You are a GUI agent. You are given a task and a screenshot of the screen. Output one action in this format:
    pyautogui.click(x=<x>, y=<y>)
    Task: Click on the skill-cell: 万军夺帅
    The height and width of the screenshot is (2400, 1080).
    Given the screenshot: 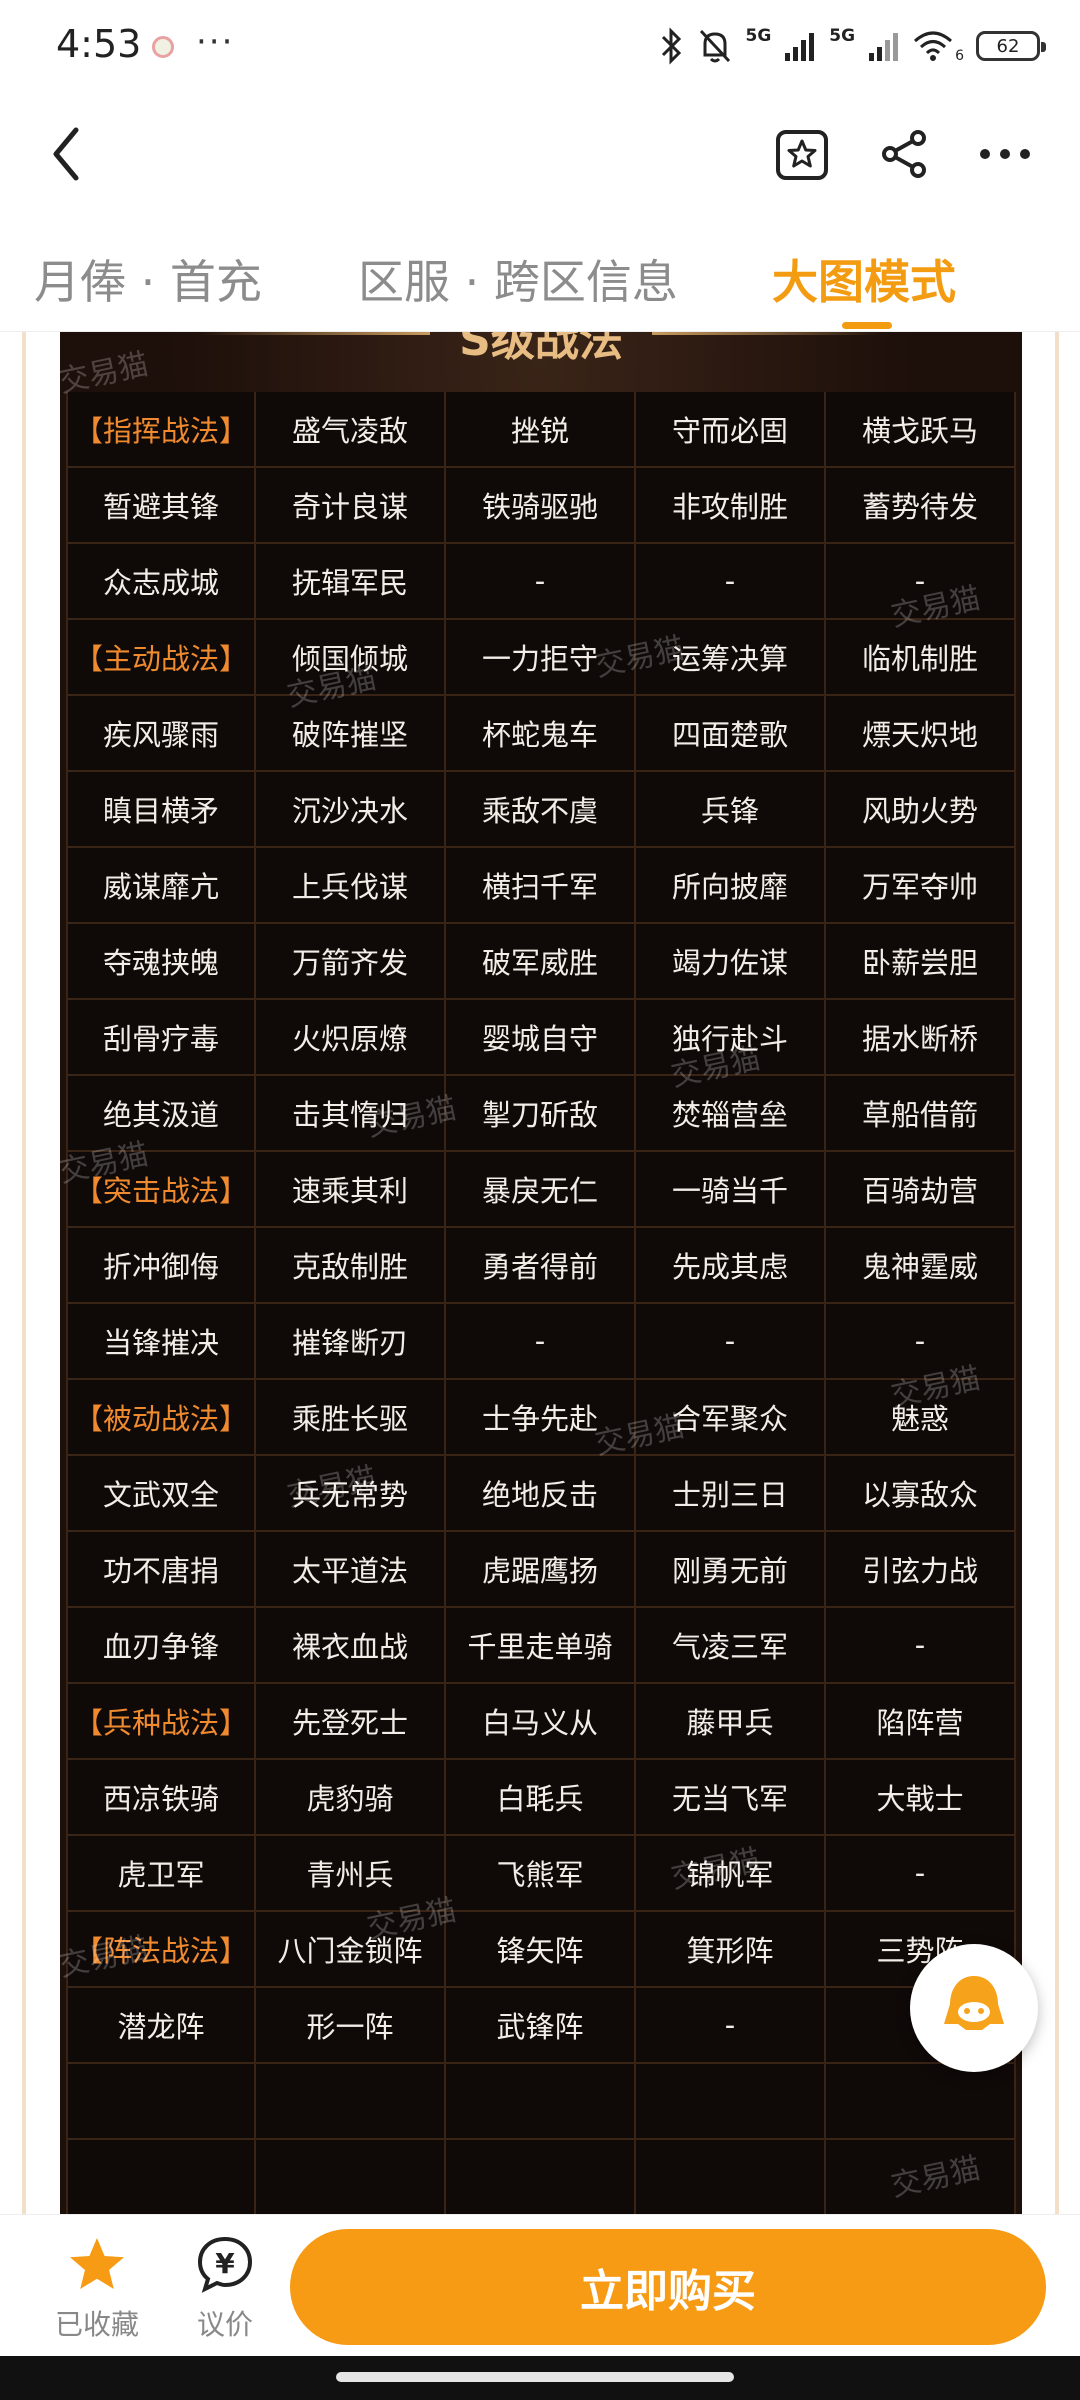 What is the action you would take?
    pyautogui.click(x=921, y=886)
    